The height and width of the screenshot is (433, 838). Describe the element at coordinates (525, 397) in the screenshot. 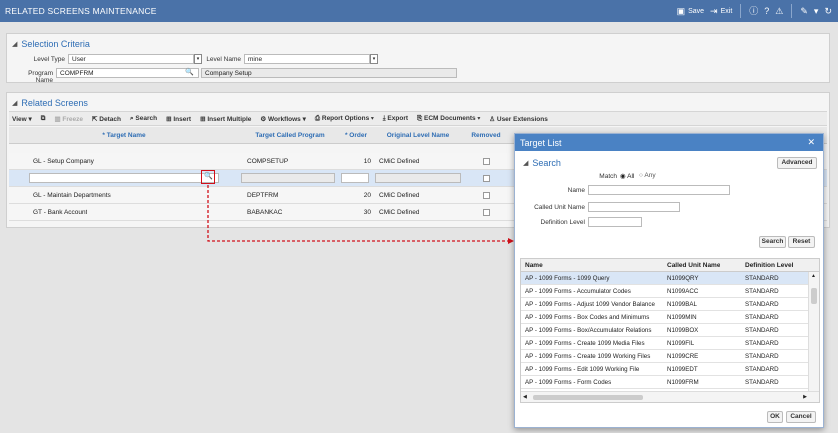

I see `scroll-left-icon: ◀` at that location.